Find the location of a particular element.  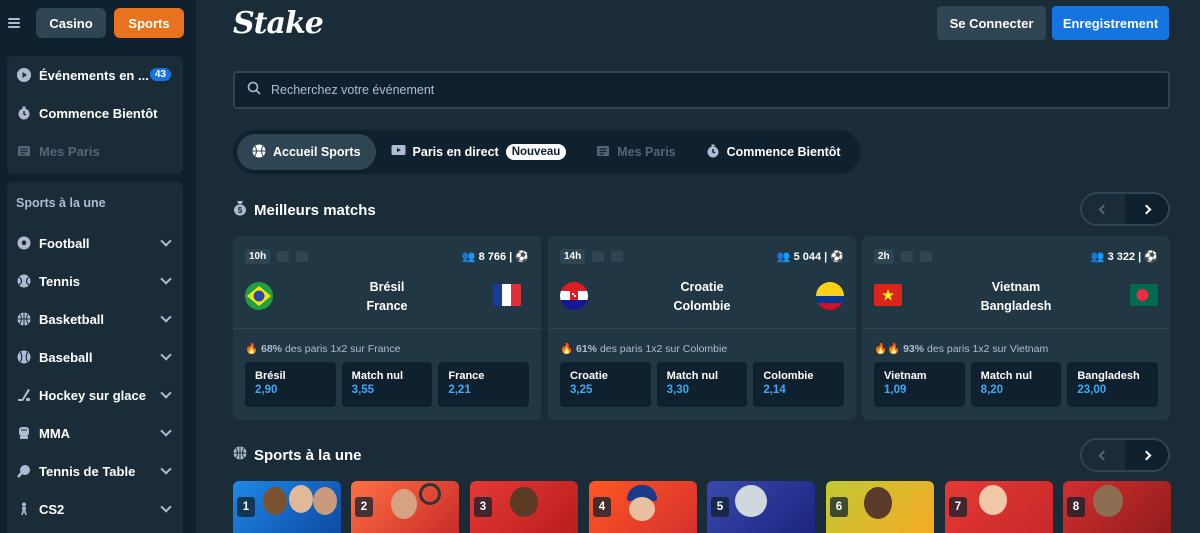

sidebar-item-label: Football is located at coordinates (64, 243).